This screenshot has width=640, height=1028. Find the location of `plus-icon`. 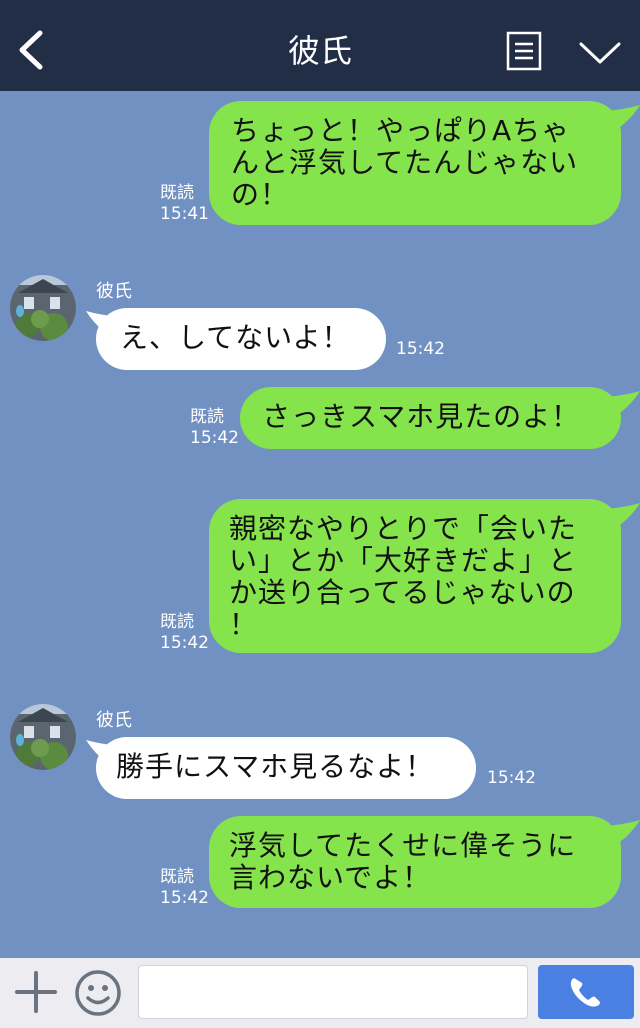

plus-icon is located at coordinates (36, 992).